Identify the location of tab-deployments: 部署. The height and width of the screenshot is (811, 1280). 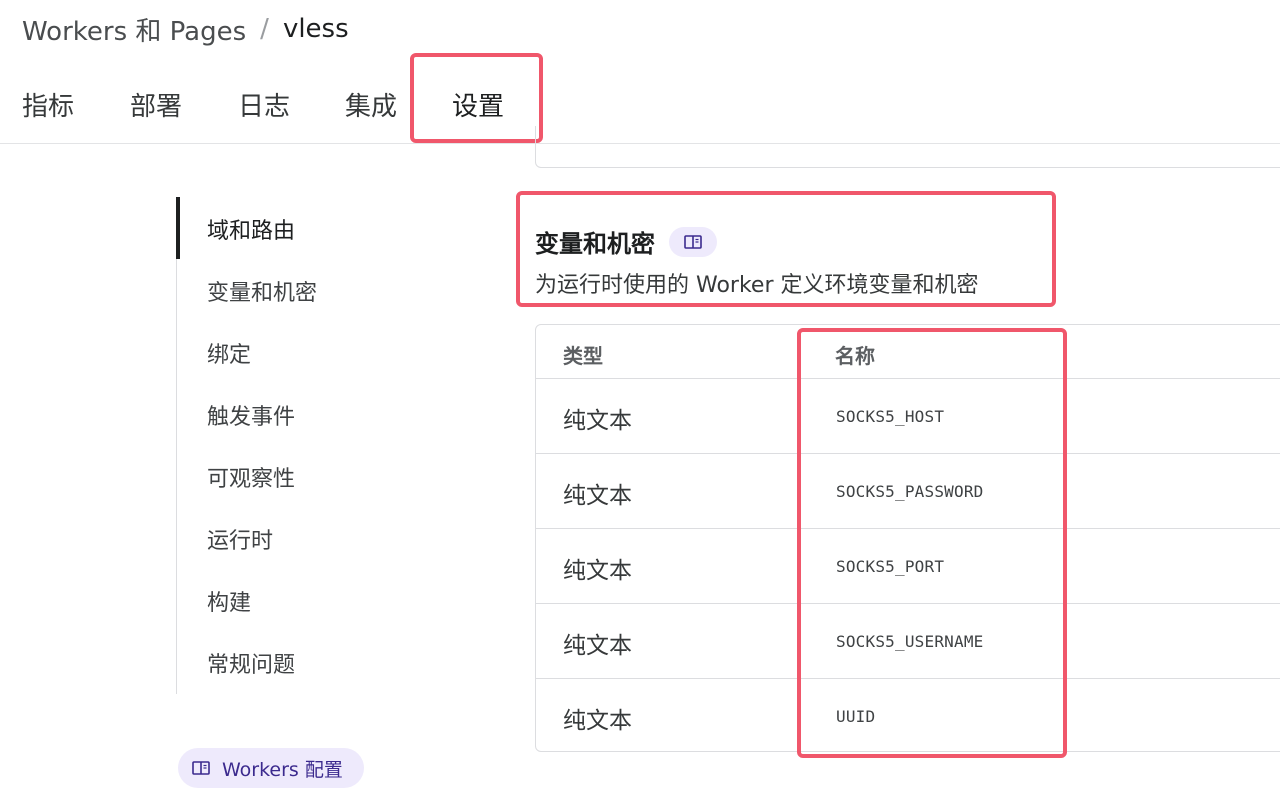
(156, 104).